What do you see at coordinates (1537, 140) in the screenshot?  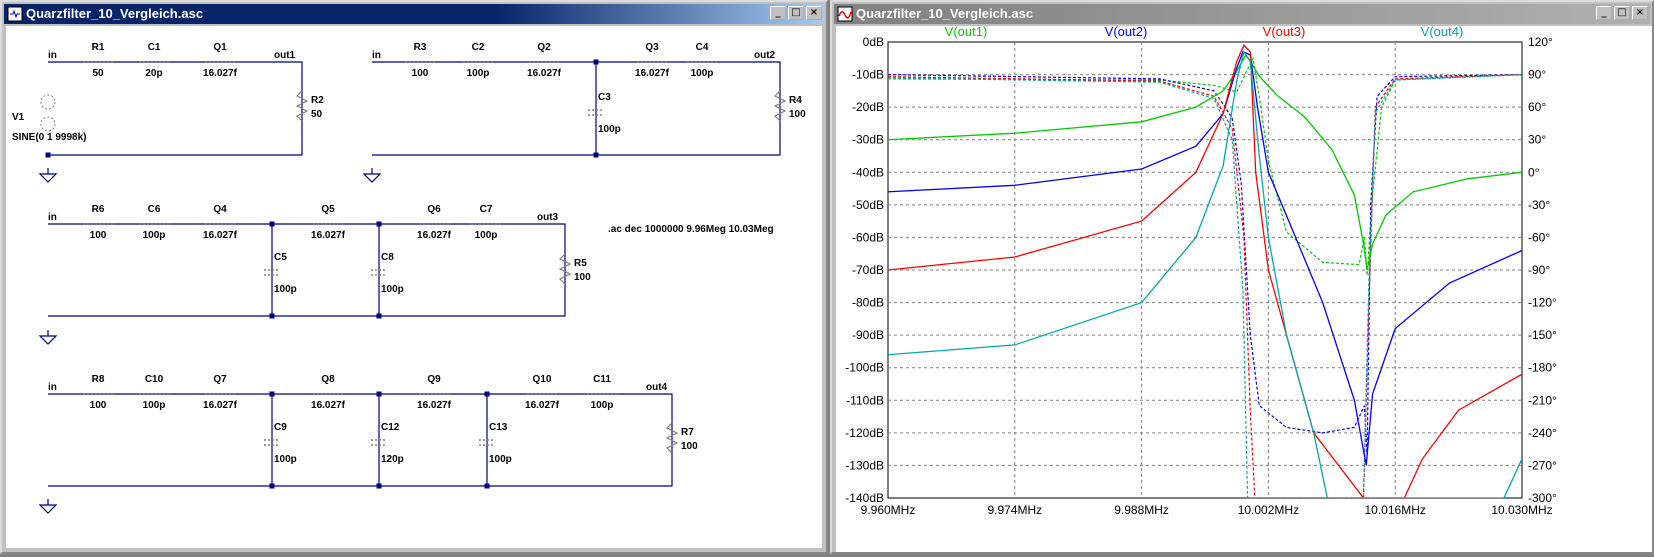 I see `y-tick-label-right: 30°` at bounding box center [1537, 140].